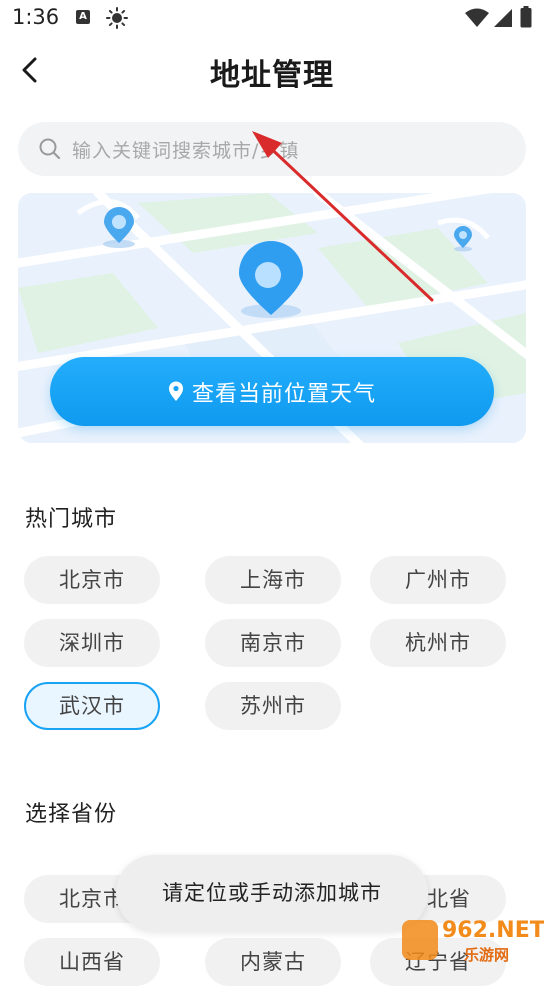 This screenshot has width=544, height=986. What do you see at coordinates (503, 18) in the screenshot?
I see `signal-icon` at bounding box center [503, 18].